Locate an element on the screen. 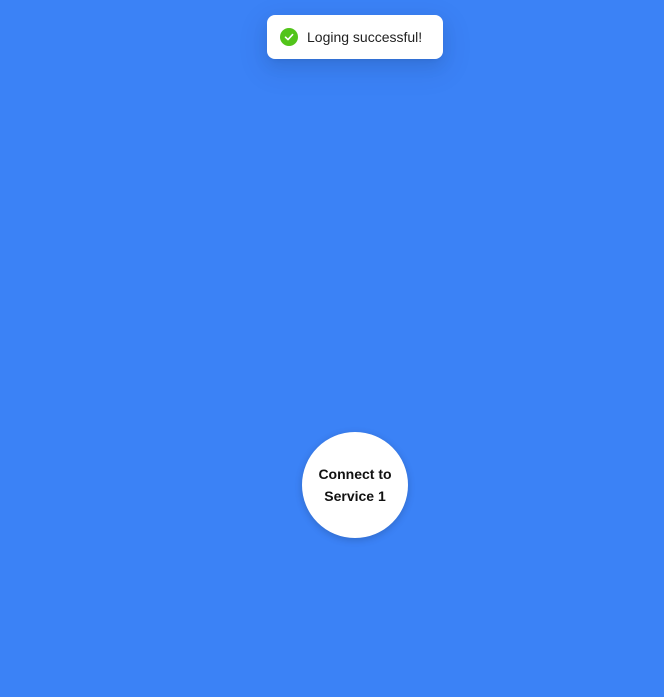  check-circle-icon is located at coordinates (289, 37).